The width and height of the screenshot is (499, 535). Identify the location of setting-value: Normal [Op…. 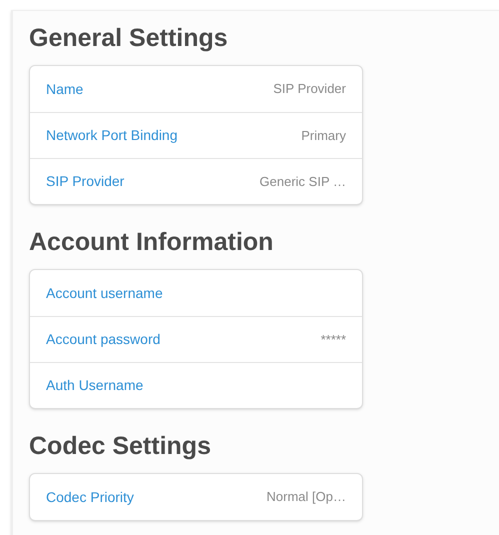
(306, 497).